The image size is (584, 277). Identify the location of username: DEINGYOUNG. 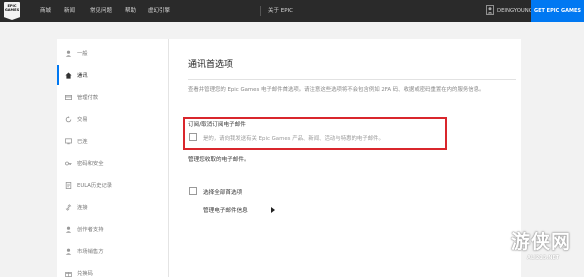
(515, 11).